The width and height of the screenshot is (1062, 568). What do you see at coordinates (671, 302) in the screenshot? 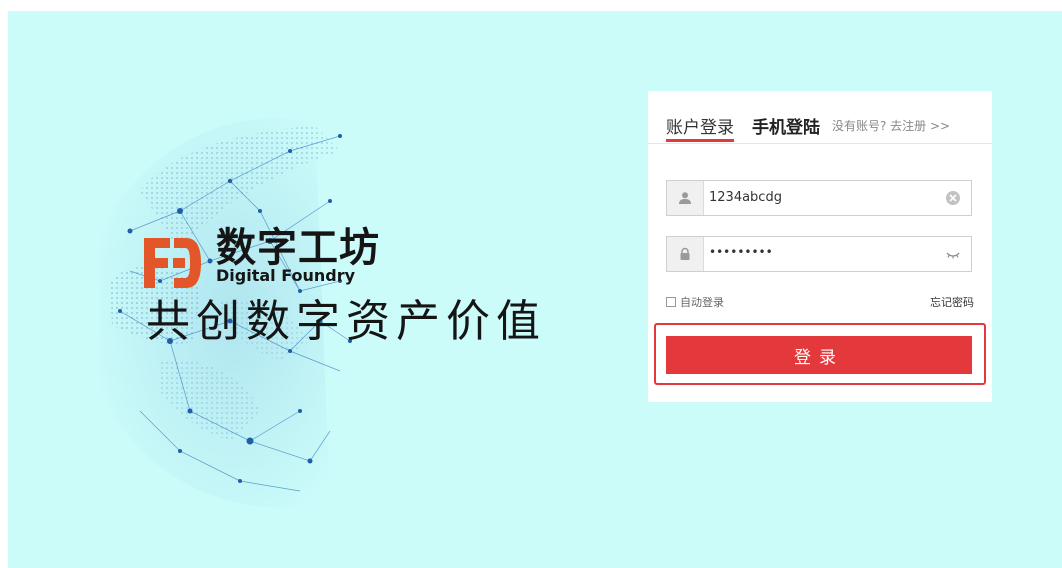
I see `auto-login-checkbox` at bounding box center [671, 302].